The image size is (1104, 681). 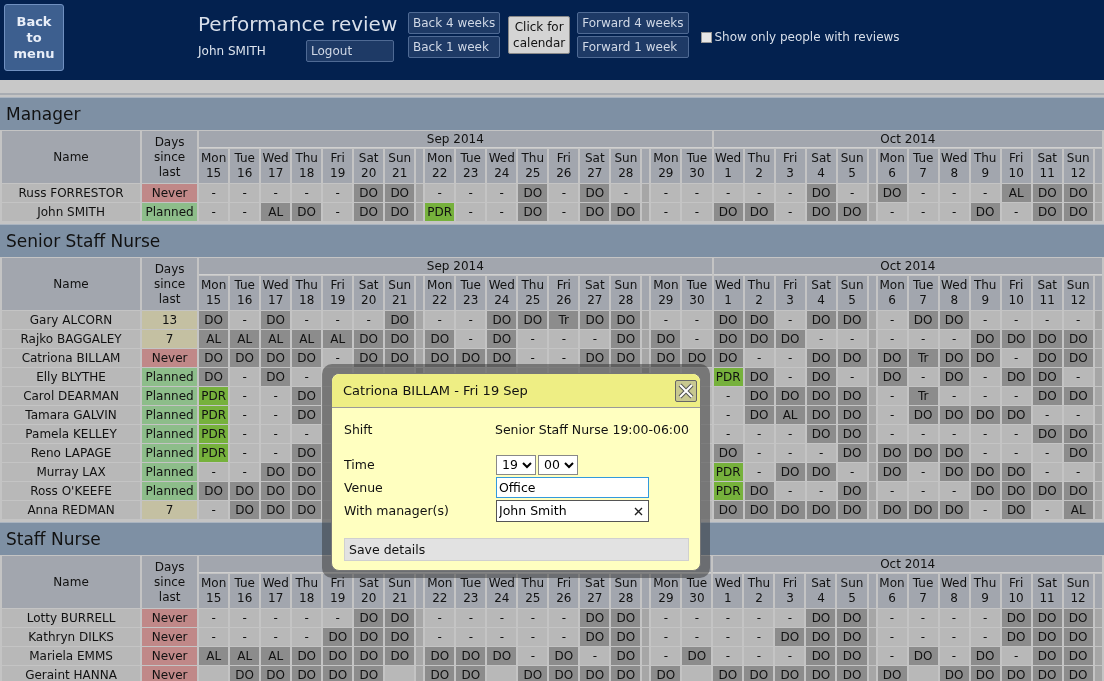 I want to click on back-weeks-button: Back 1 week, so click(x=454, y=47).